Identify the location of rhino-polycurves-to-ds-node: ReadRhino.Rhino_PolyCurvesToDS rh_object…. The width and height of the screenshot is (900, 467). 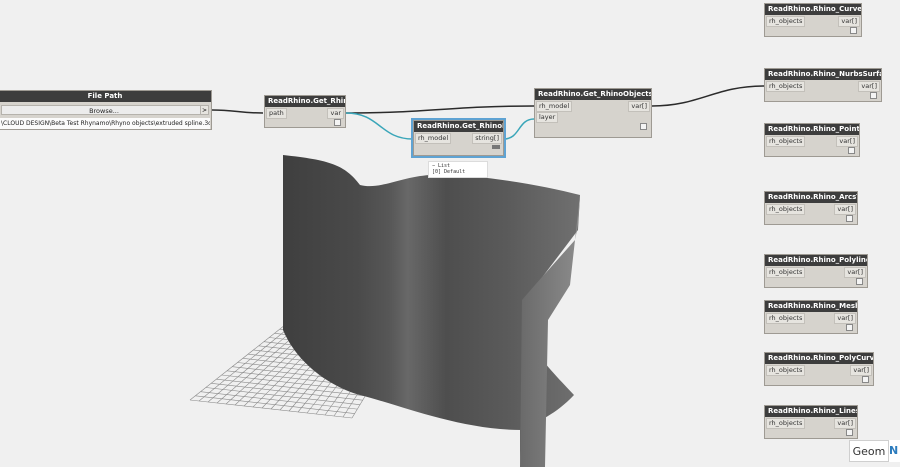
(819, 369).